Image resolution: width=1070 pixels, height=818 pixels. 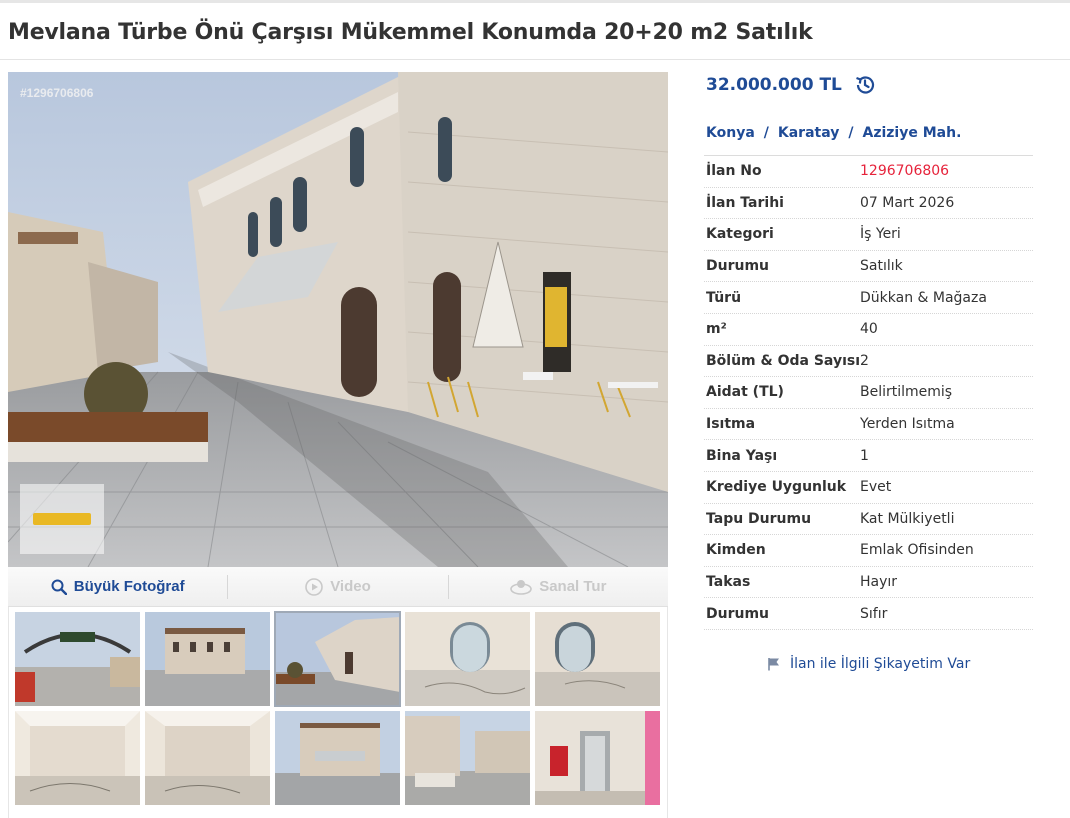 I want to click on location-neighborhood-link: Aziziye Mah., so click(x=912, y=133).